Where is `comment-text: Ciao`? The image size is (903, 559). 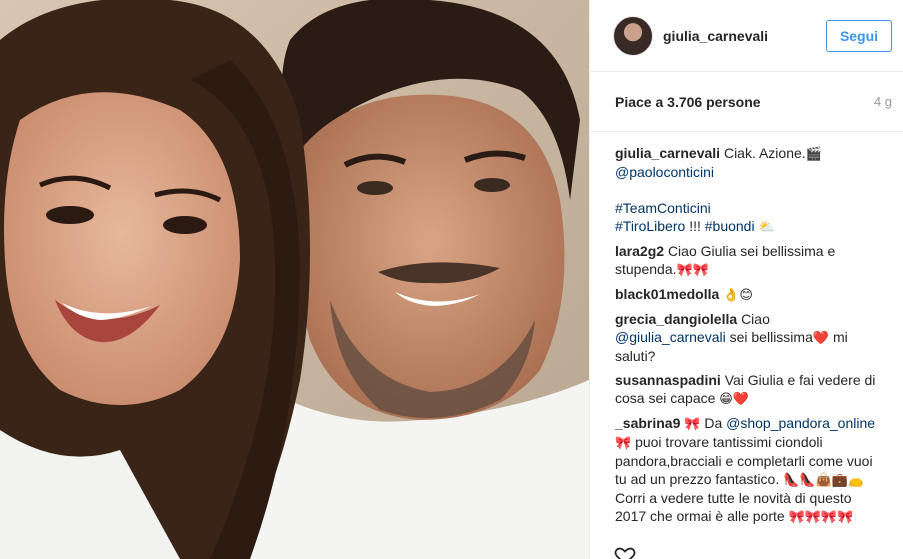
comment-text: Ciao is located at coordinates (755, 319).